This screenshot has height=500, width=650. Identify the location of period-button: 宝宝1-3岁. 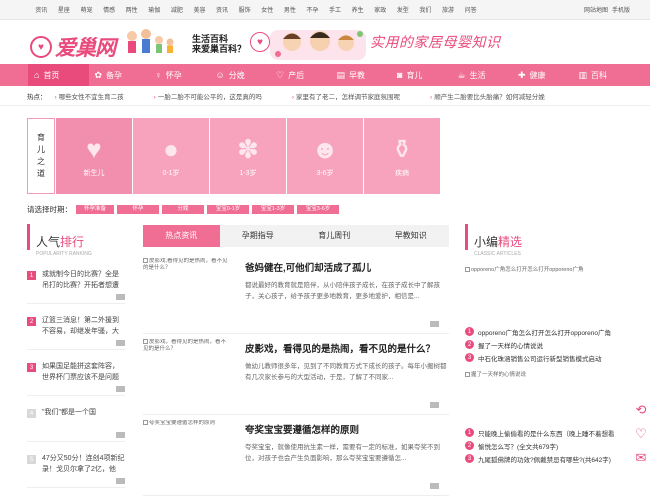
(273, 209).